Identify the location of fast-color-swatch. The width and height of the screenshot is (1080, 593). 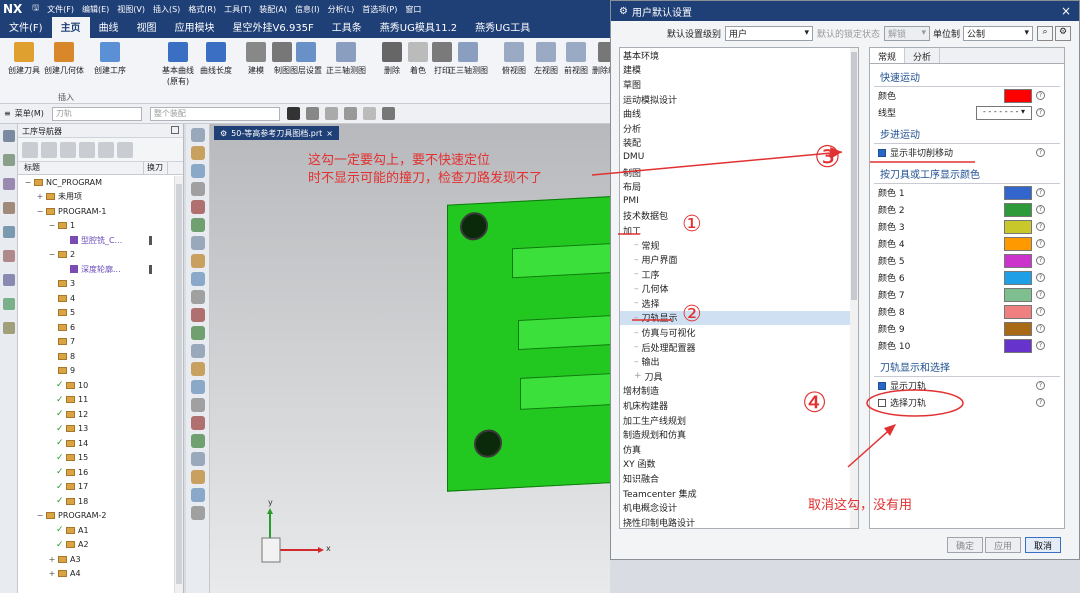
(1018, 95).